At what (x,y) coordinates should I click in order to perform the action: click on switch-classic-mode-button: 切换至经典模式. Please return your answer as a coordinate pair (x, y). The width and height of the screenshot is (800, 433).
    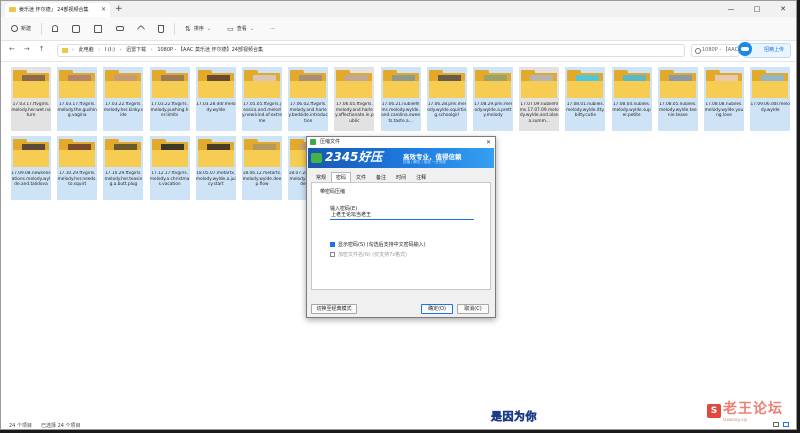
    Looking at the image, I should click on (334, 309).